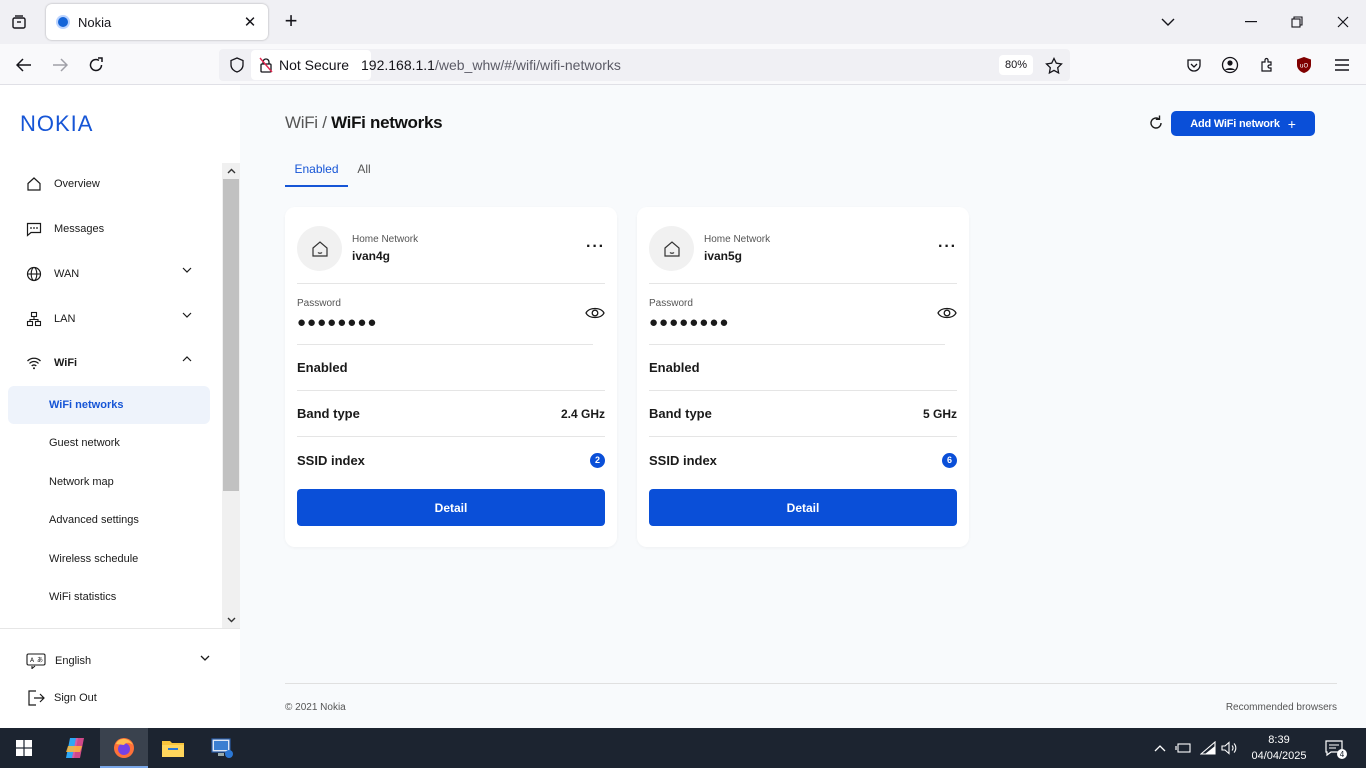 This screenshot has width=1366, height=768. I want to click on sidebar-subitem-wifi-statistics: WiFi statistics, so click(109, 597).